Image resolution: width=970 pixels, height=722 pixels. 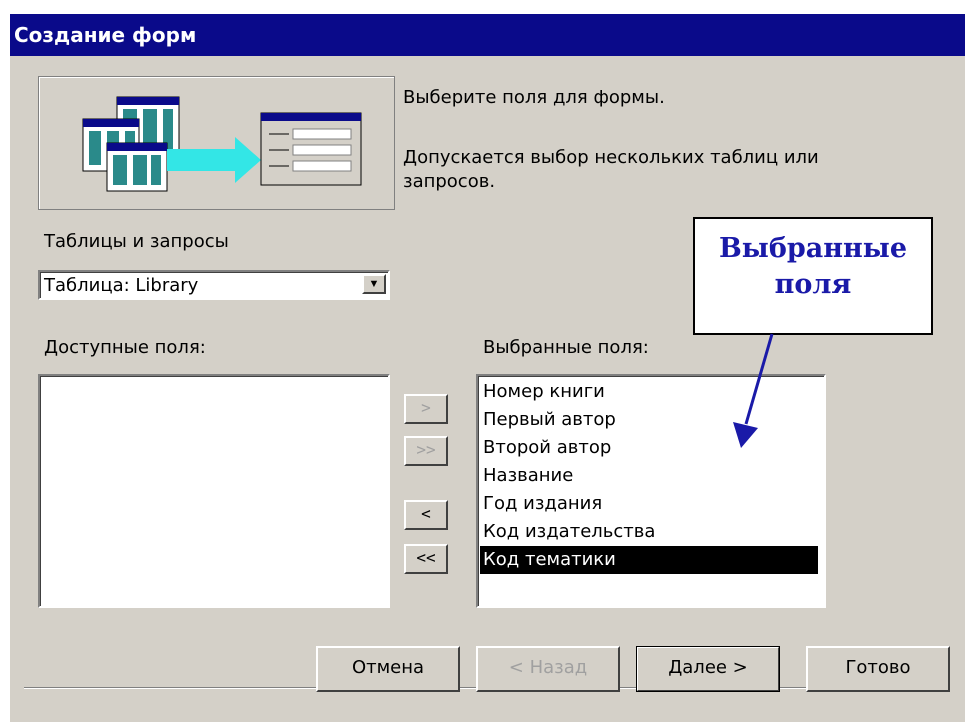 What do you see at coordinates (649, 560) in the screenshot?
I see `list-item-selected: Код тематики` at bounding box center [649, 560].